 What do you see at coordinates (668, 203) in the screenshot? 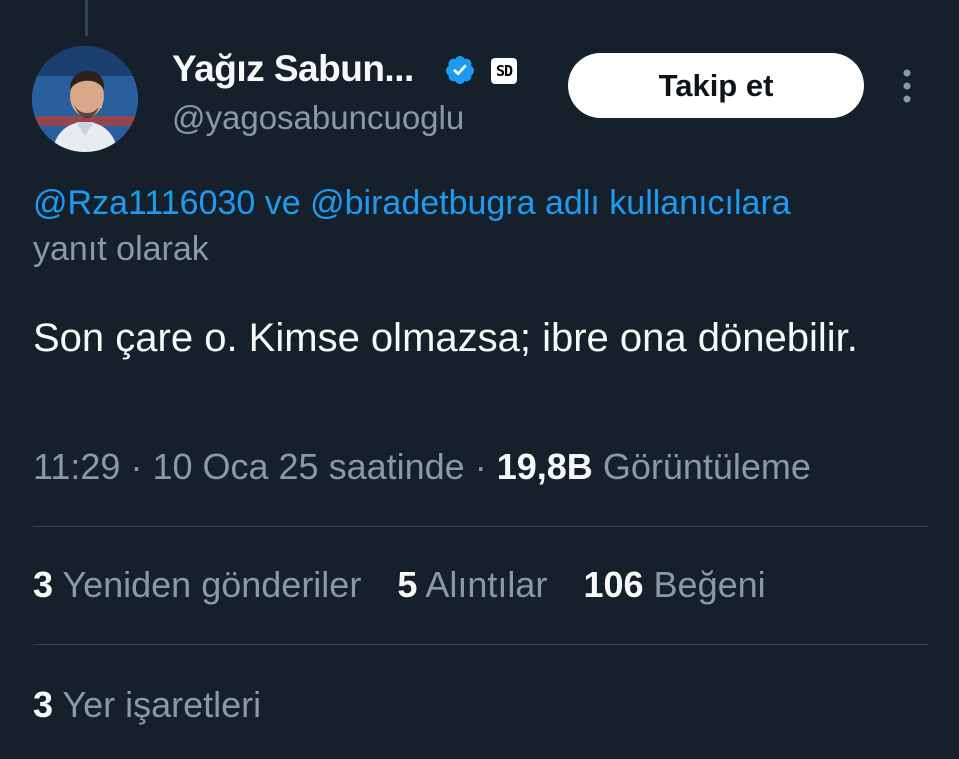
I see `reply-context-tail: adlı kullanıcılara` at bounding box center [668, 203].